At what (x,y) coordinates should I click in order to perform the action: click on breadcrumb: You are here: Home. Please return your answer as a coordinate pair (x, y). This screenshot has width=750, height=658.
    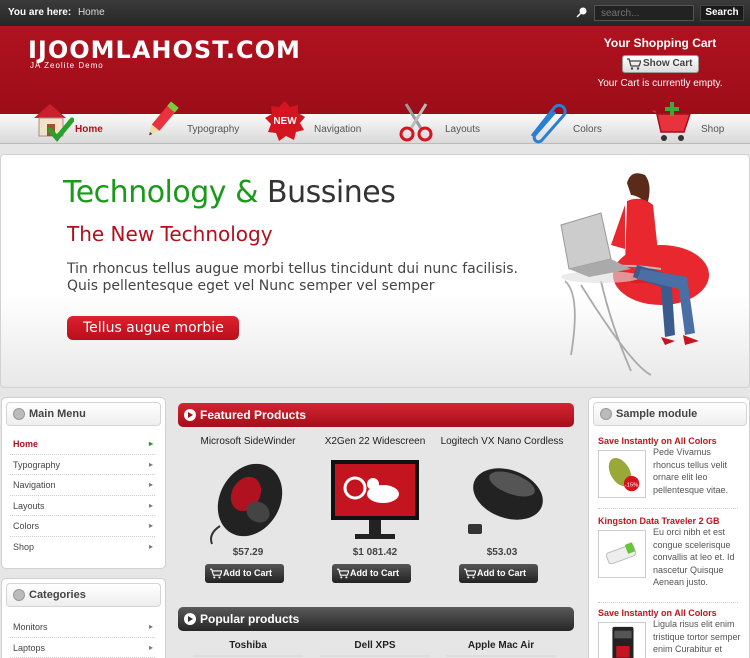
    Looking at the image, I should click on (56, 12).